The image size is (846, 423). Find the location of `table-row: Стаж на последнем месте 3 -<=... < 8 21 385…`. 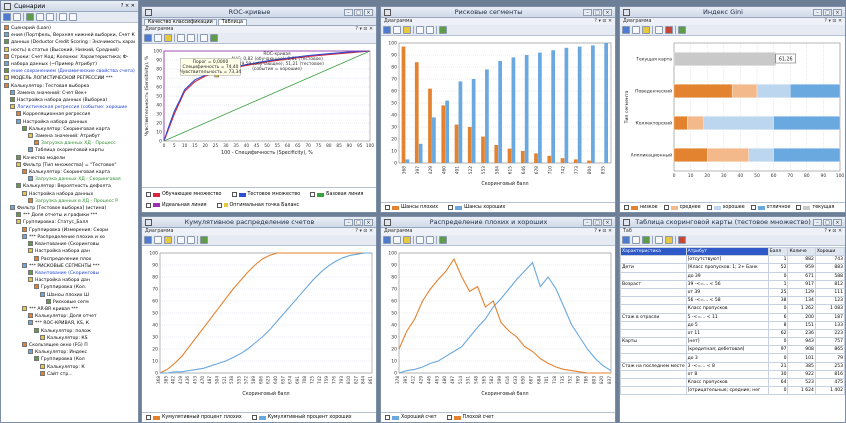

table-row: Стаж на последнем месте 3 -<=... < 8 21 385… is located at coordinates (732, 366).